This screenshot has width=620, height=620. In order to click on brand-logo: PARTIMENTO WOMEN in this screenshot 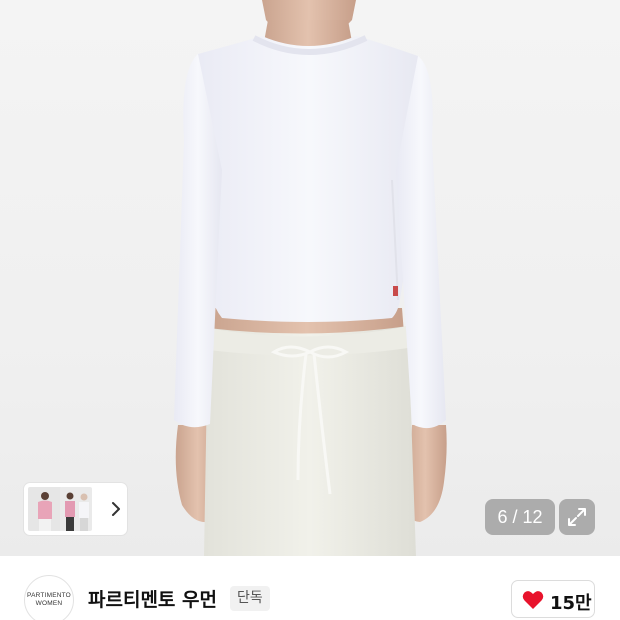, I will do `click(49, 597)`.